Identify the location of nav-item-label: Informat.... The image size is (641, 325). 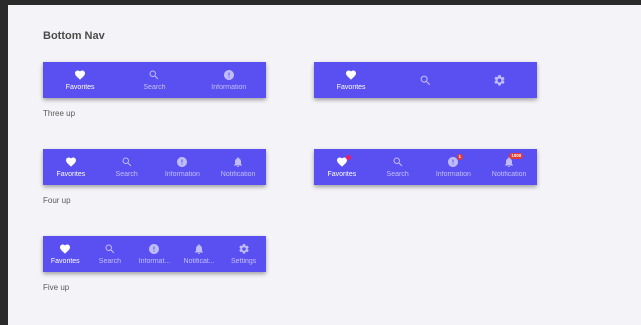
(154, 261).